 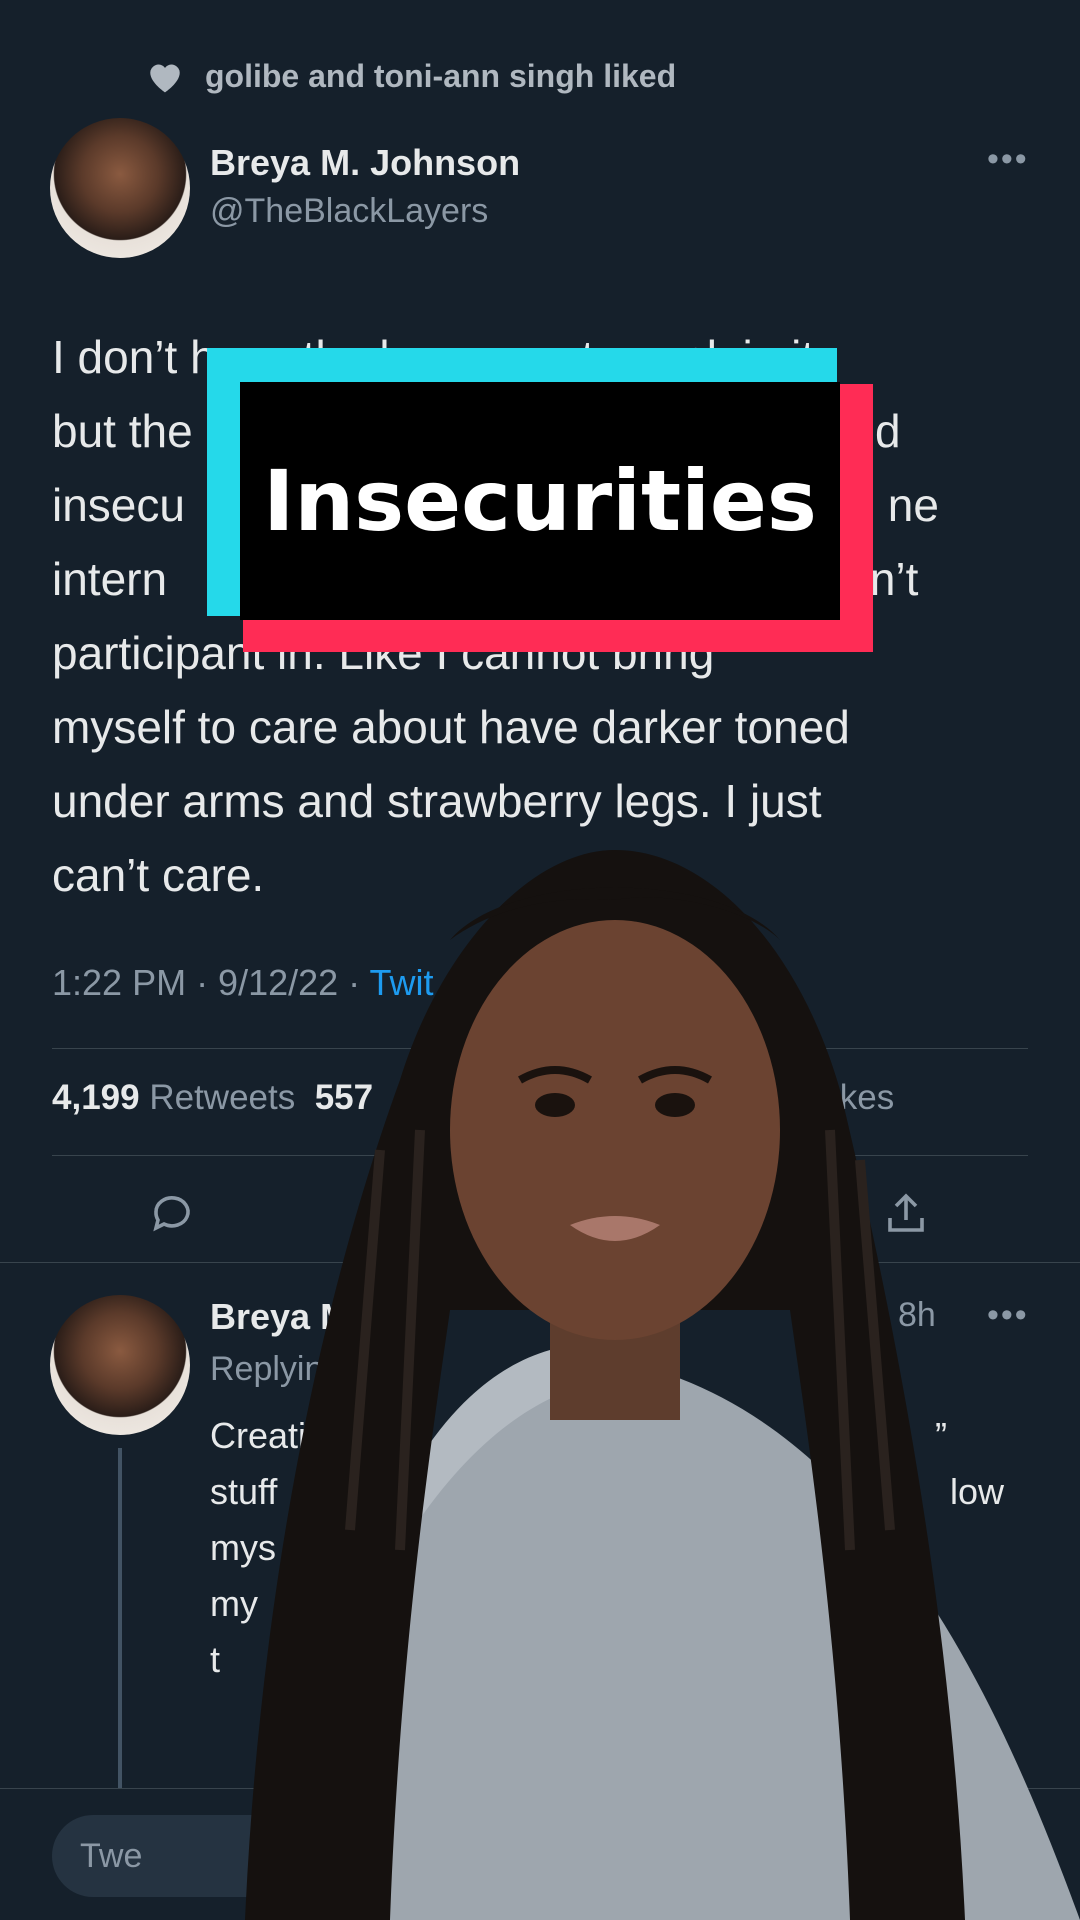 I want to click on author-name: Breya M. Johnson, so click(x=365, y=163).